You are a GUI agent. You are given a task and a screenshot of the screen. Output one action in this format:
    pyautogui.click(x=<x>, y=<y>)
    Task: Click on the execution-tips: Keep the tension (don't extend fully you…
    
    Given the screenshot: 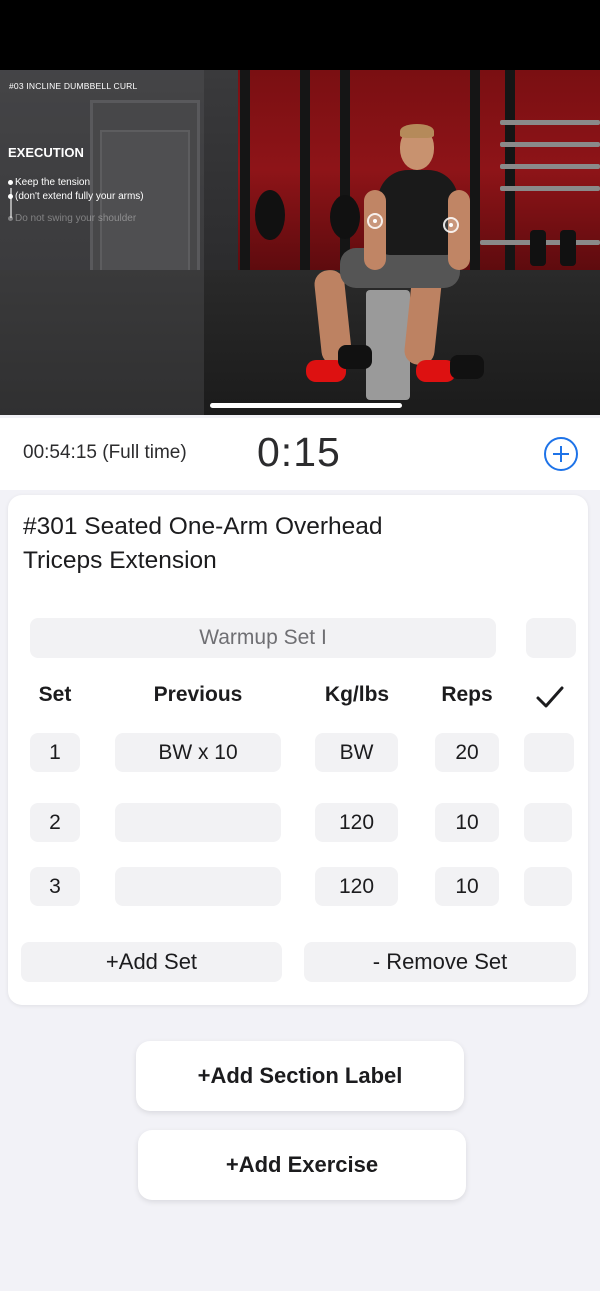 What is the action you would take?
    pyautogui.click(x=76, y=201)
    